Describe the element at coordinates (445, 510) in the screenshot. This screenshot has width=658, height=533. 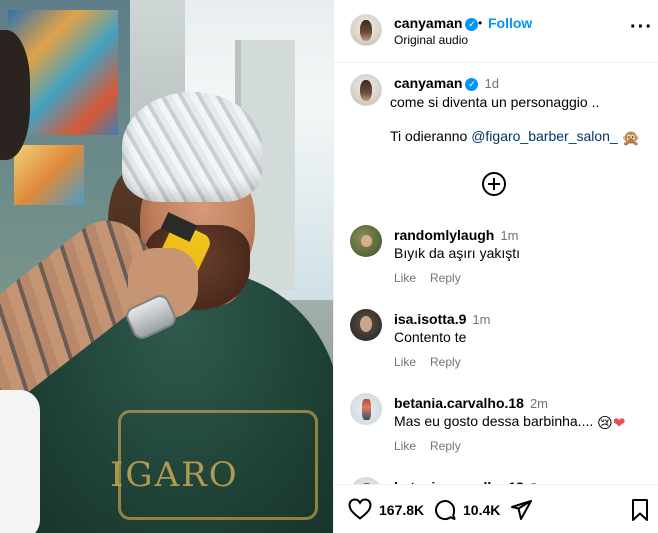
I see `comment-bubble-icon` at that location.